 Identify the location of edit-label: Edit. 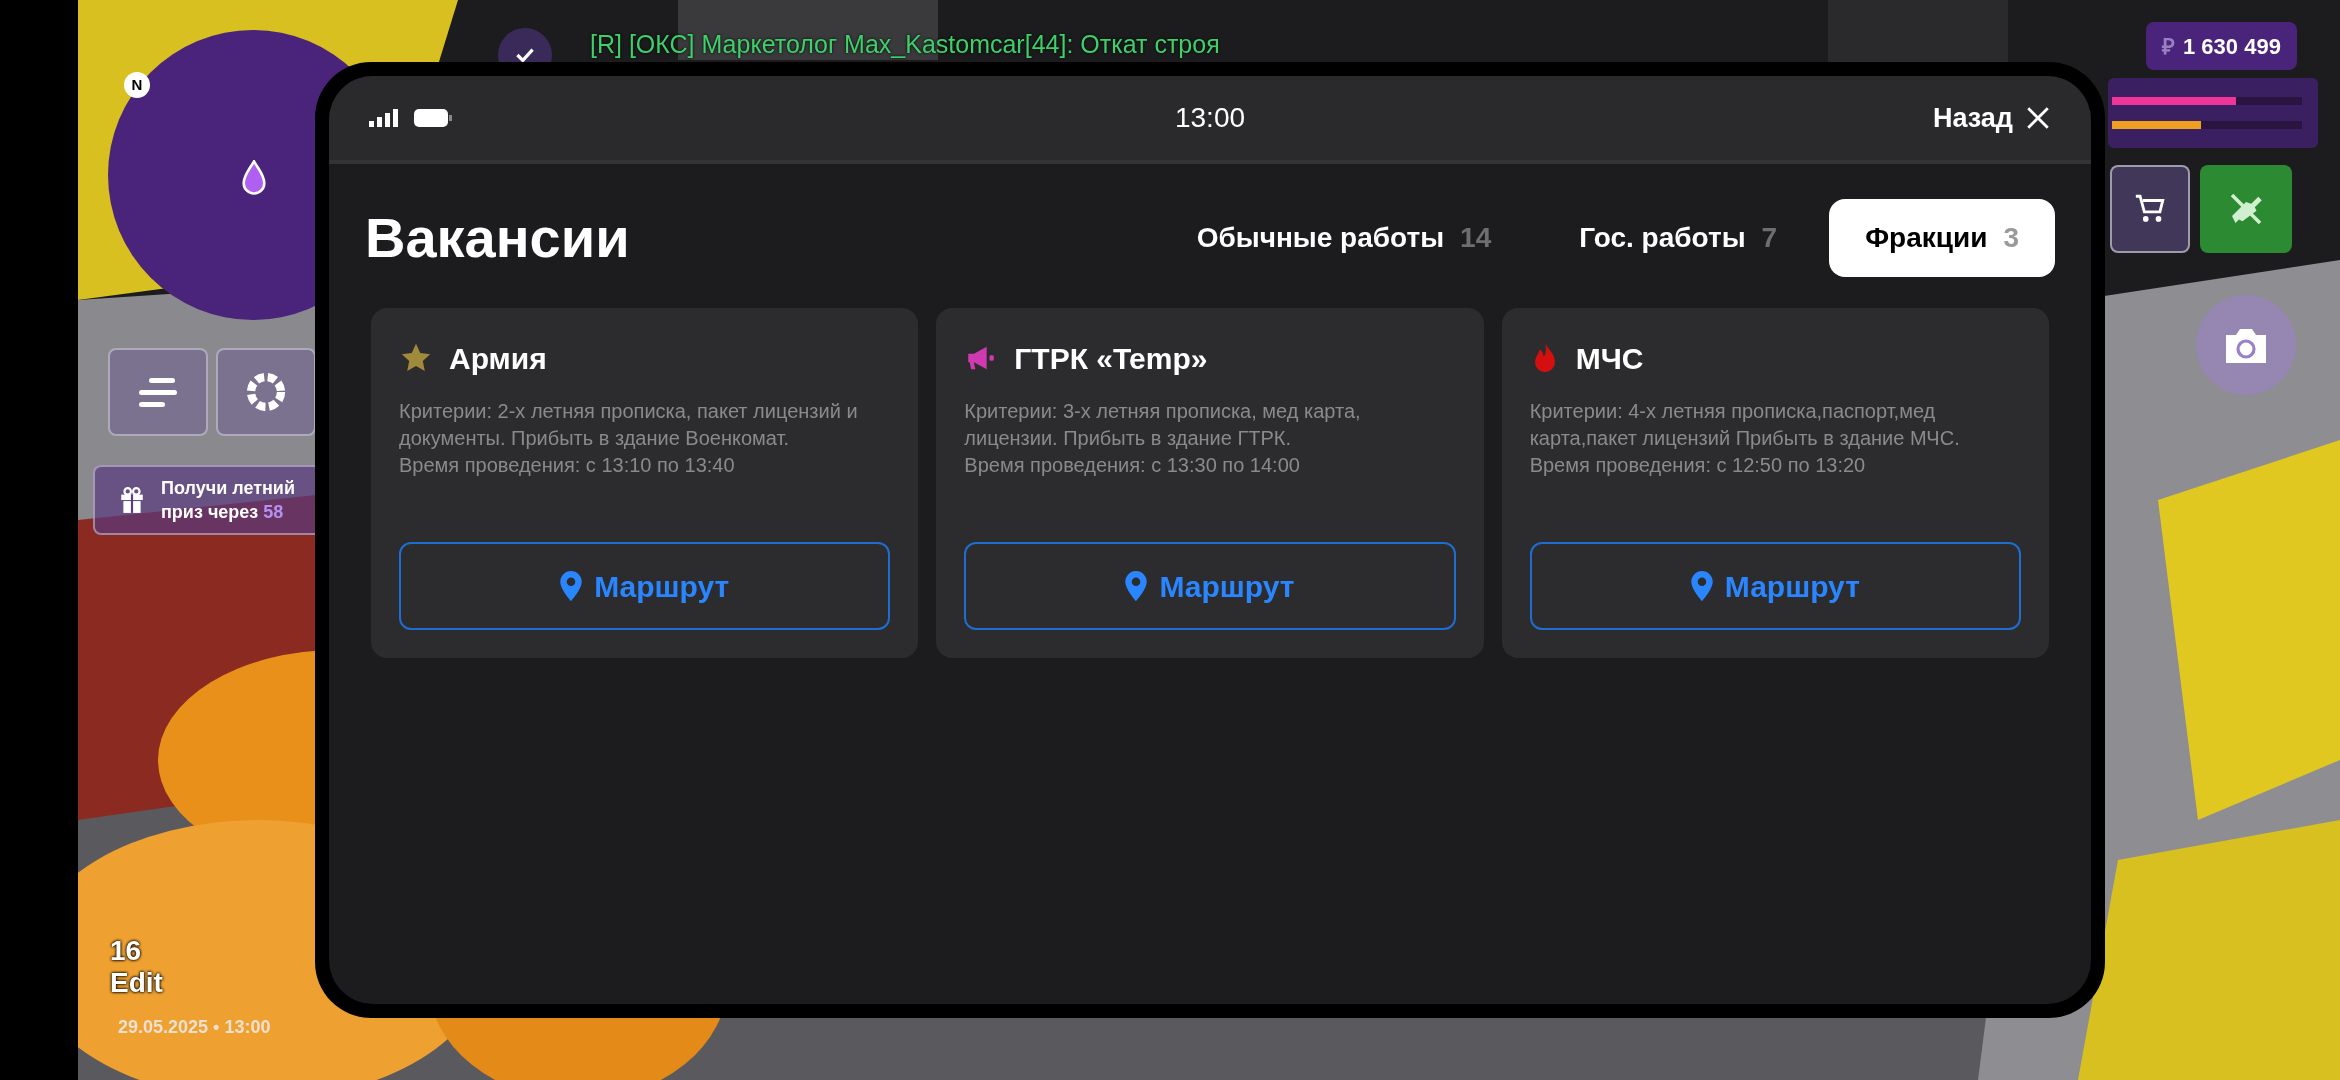
(136, 983).